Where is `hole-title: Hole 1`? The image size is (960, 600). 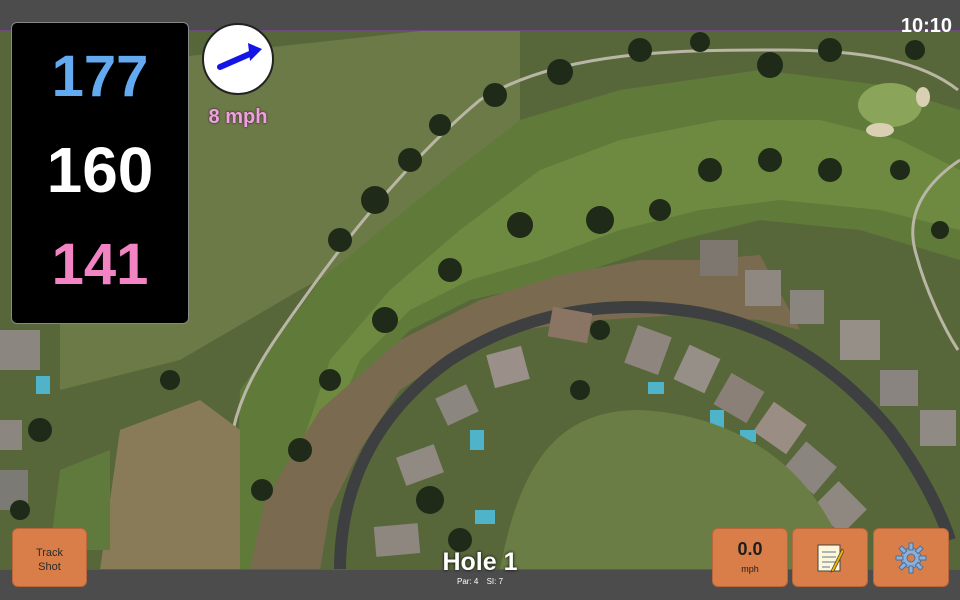
hole-title: Hole 1 is located at coordinates (480, 562).